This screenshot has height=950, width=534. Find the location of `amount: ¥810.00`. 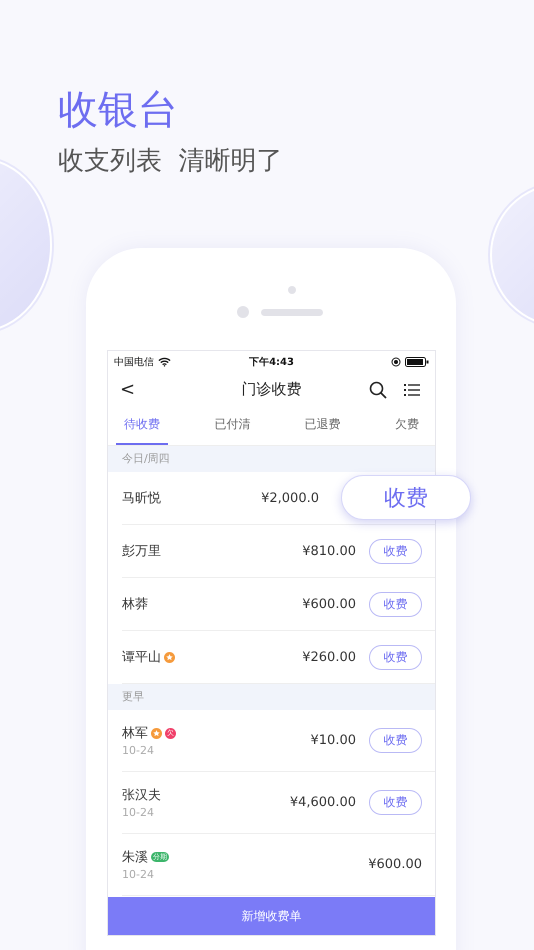

amount: ¥810.00 is located at coordinates (329, 551).